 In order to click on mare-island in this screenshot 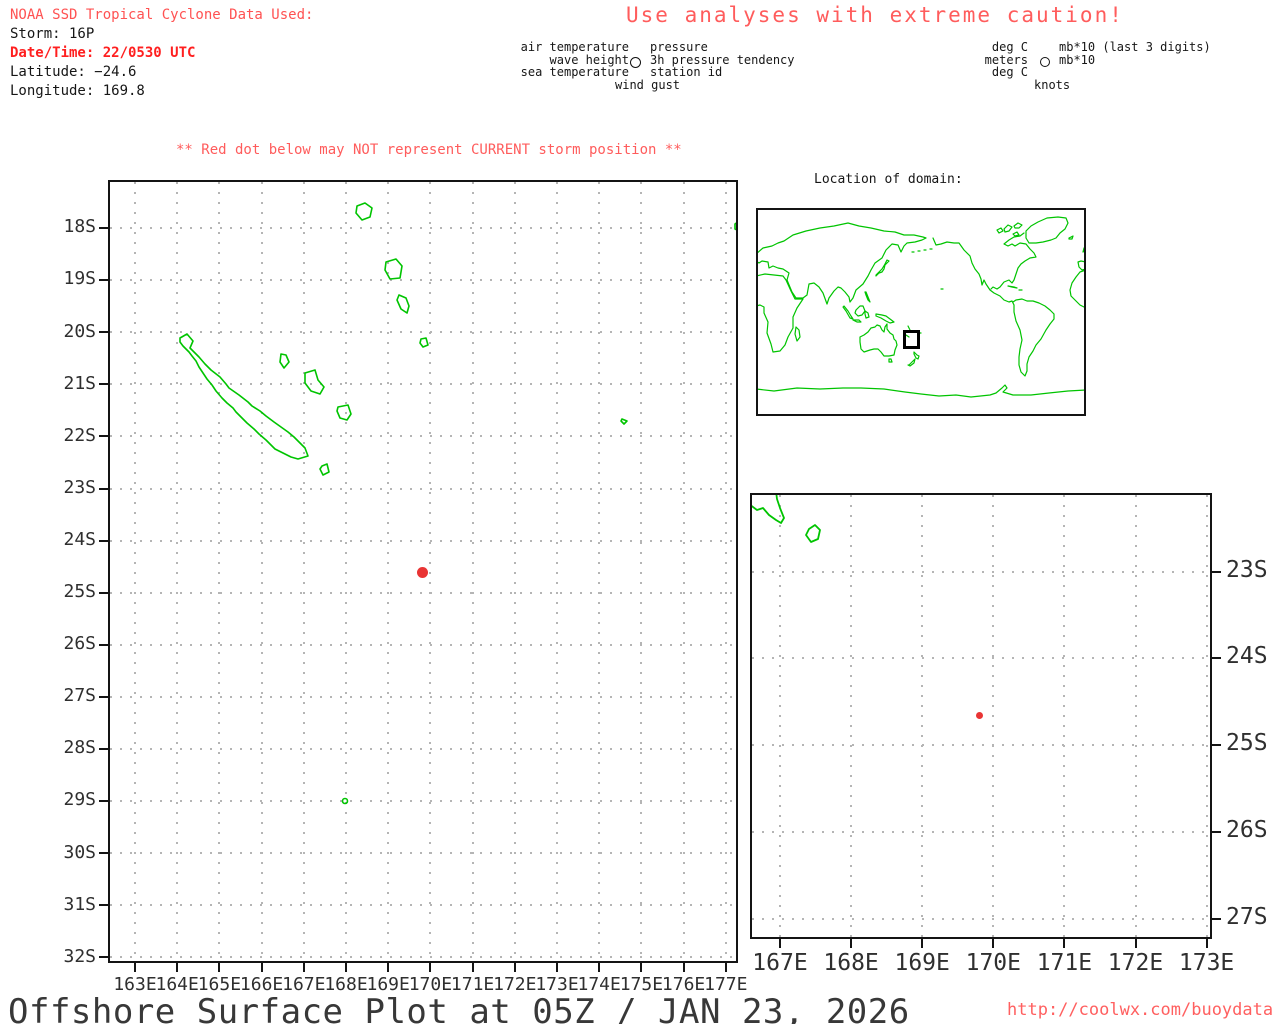, I will do `click(344, 412)`.